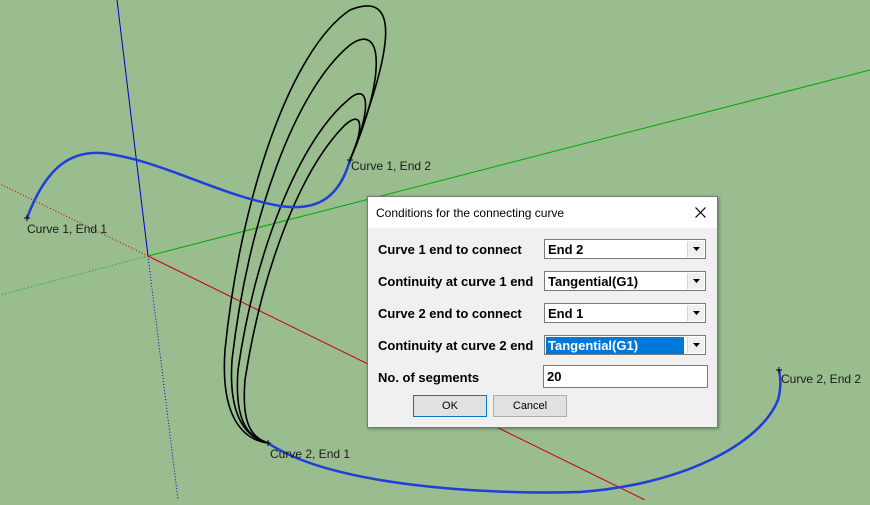 This screenshot has width=870, height=505. What do you see at coordinates (625, 313) in the screenshot?
I see `curve2-end-select: End 1` at bounding box center [625, 313].